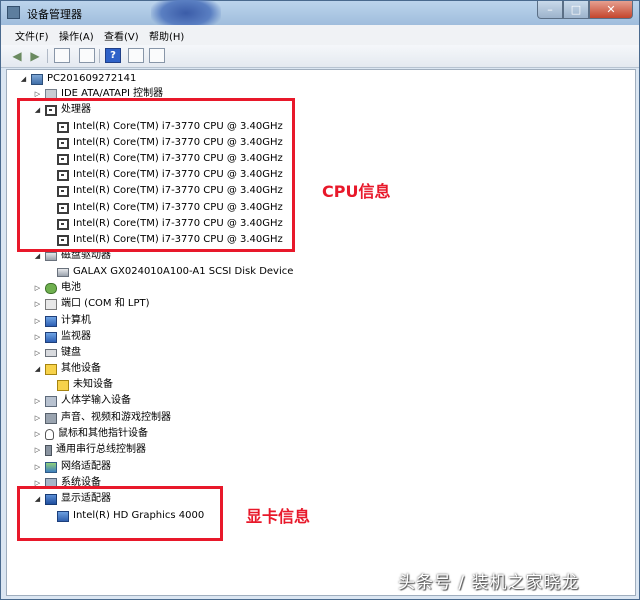  Describe the element at coordinates (86, 466) in the screenshot. I see `tree-item-network-label: 网络适配器` at that location.